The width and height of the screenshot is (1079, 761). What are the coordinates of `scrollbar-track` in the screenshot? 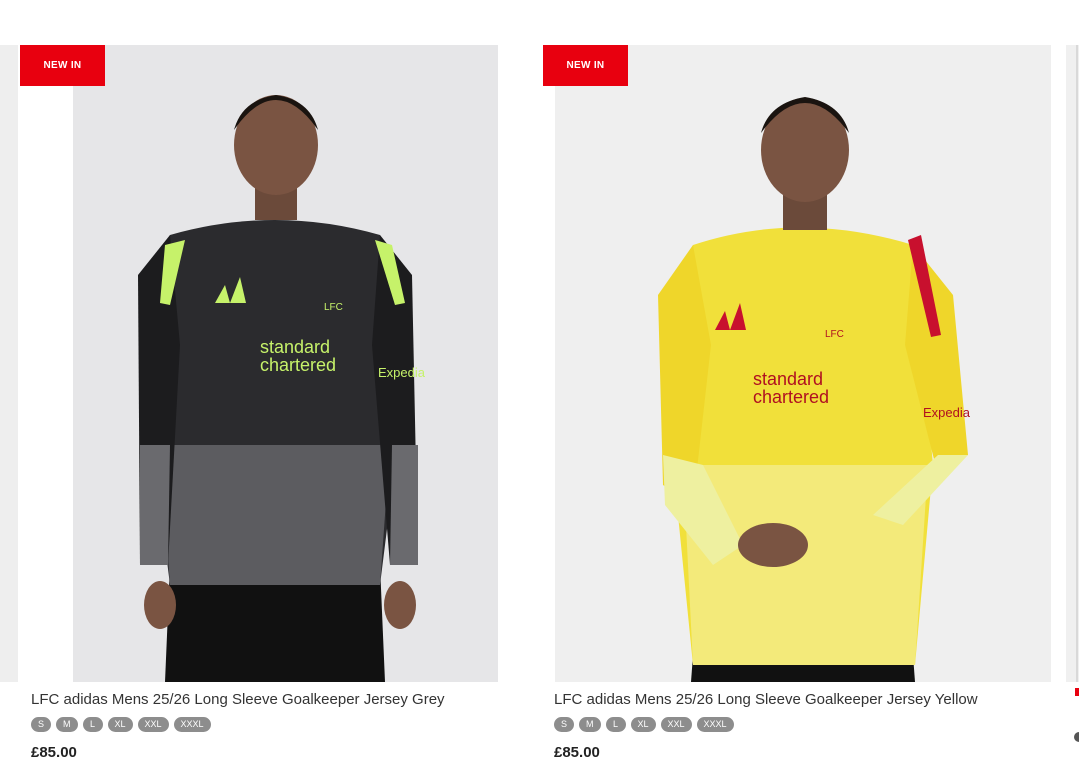 It's located at (1077, 363).